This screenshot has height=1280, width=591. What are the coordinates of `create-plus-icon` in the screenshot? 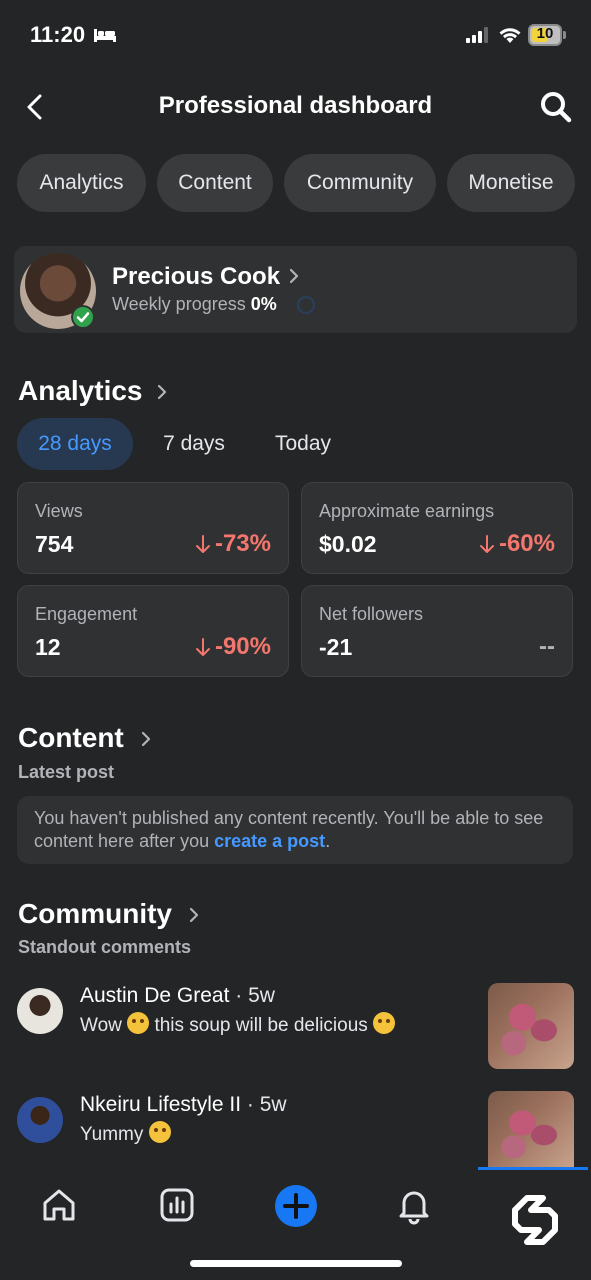 It's located at (296, 1206).